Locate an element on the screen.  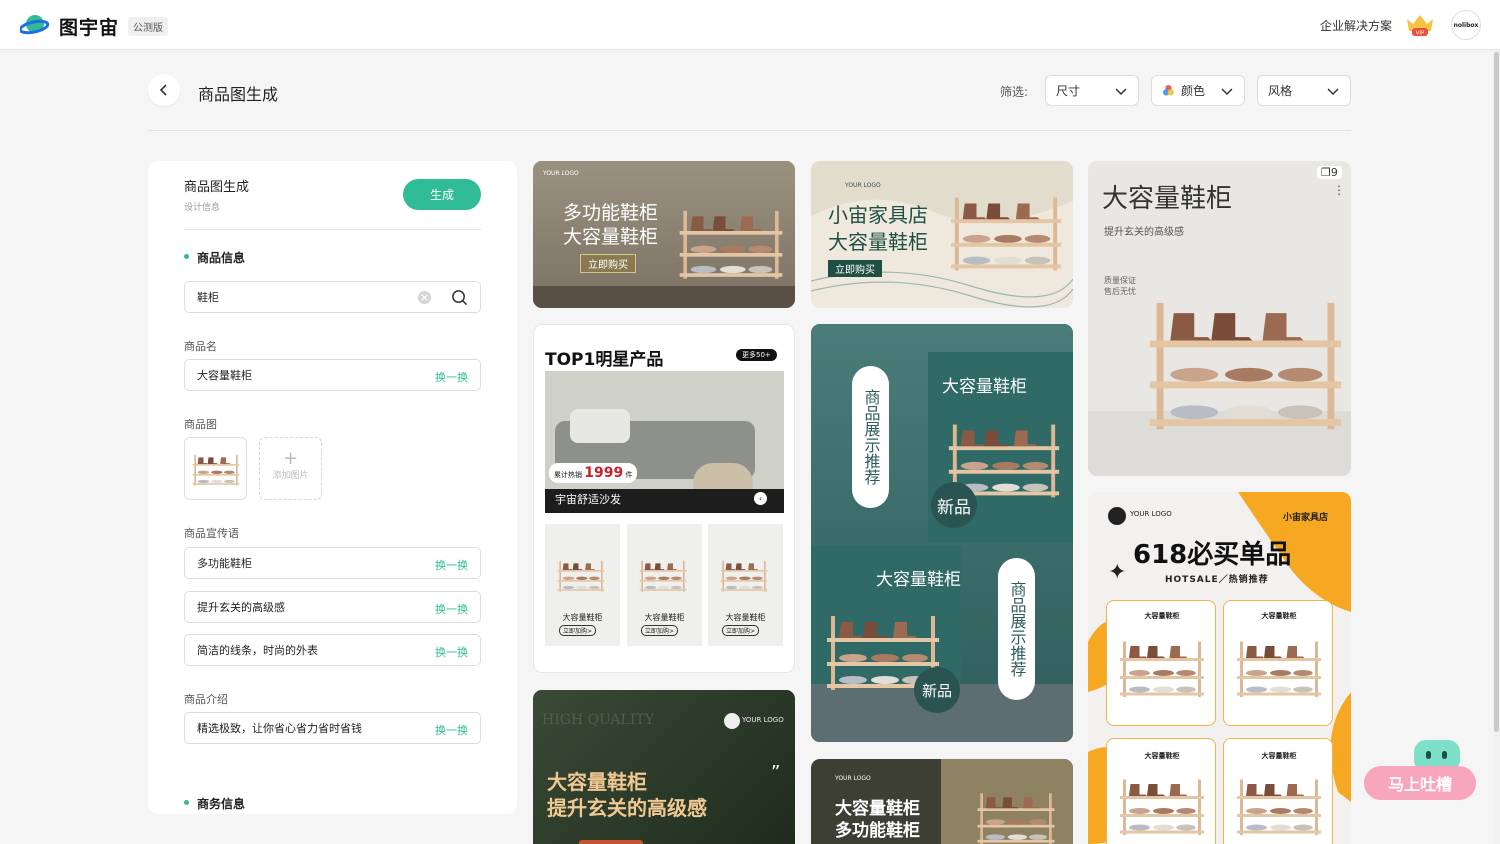
beta-badge: 公测版 is located at coordinates (148, 26).